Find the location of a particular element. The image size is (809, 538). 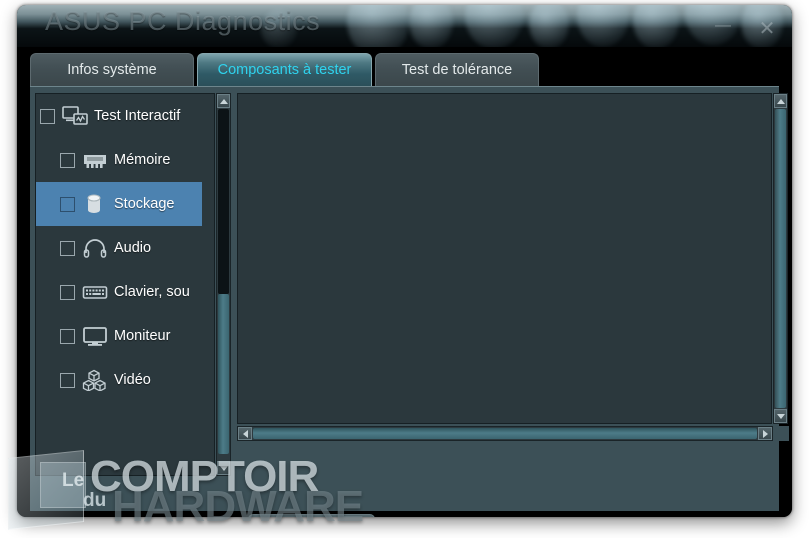

main-scroll-right-button is located at coordinates (765, 433).